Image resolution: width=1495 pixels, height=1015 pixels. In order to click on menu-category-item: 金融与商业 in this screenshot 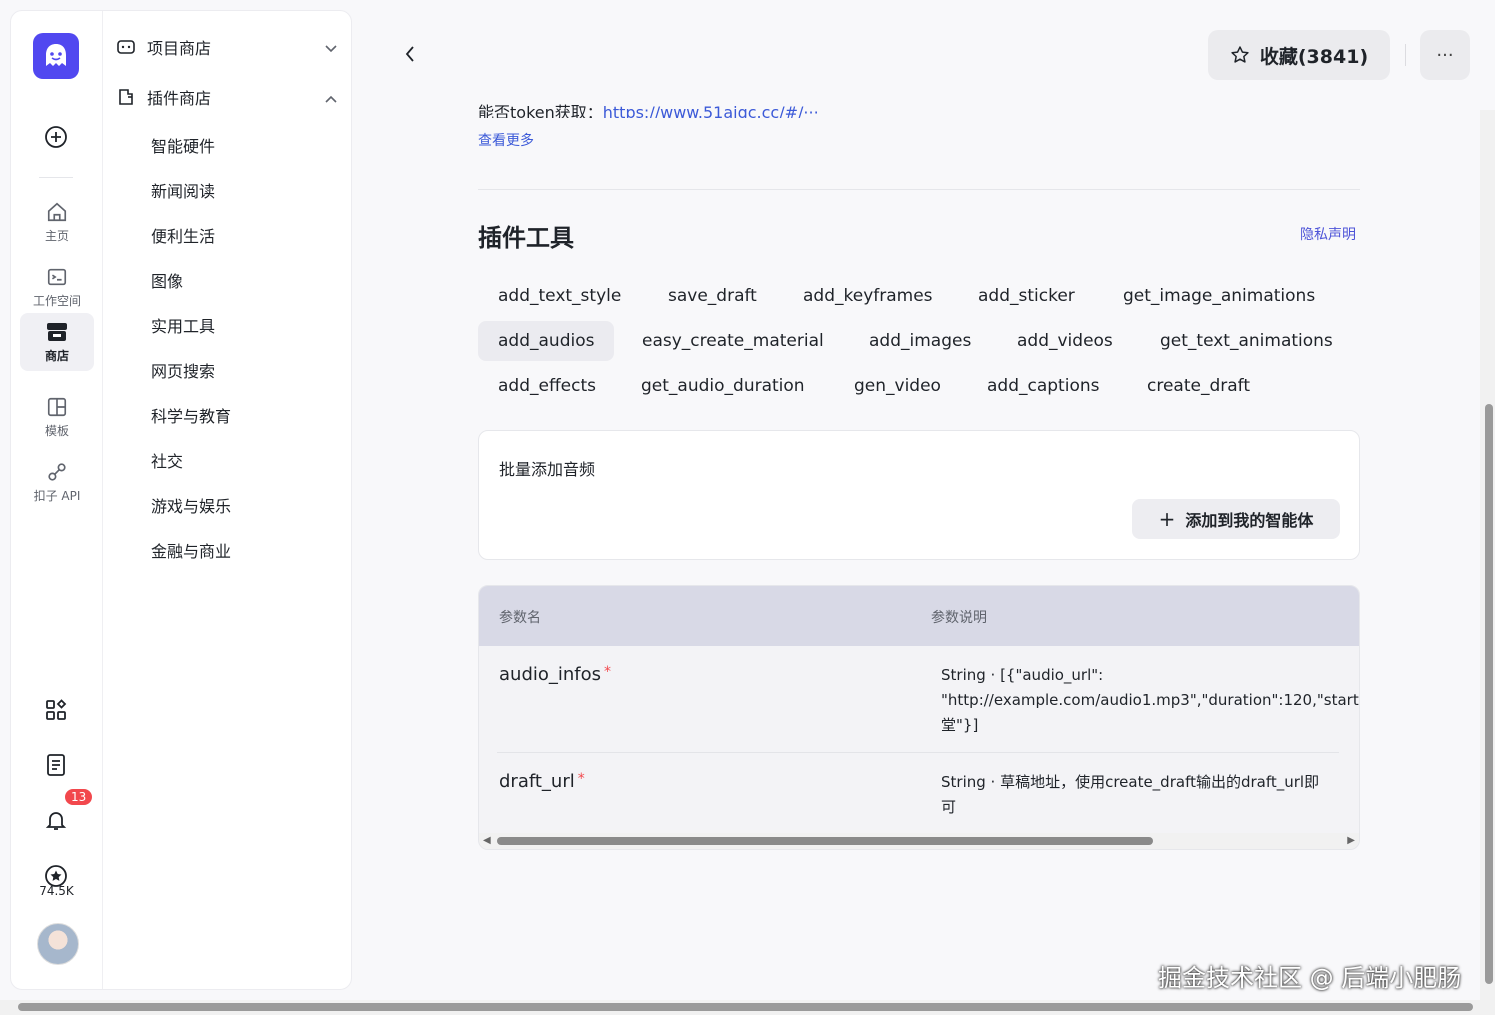, I will do `click(191, 550)`.